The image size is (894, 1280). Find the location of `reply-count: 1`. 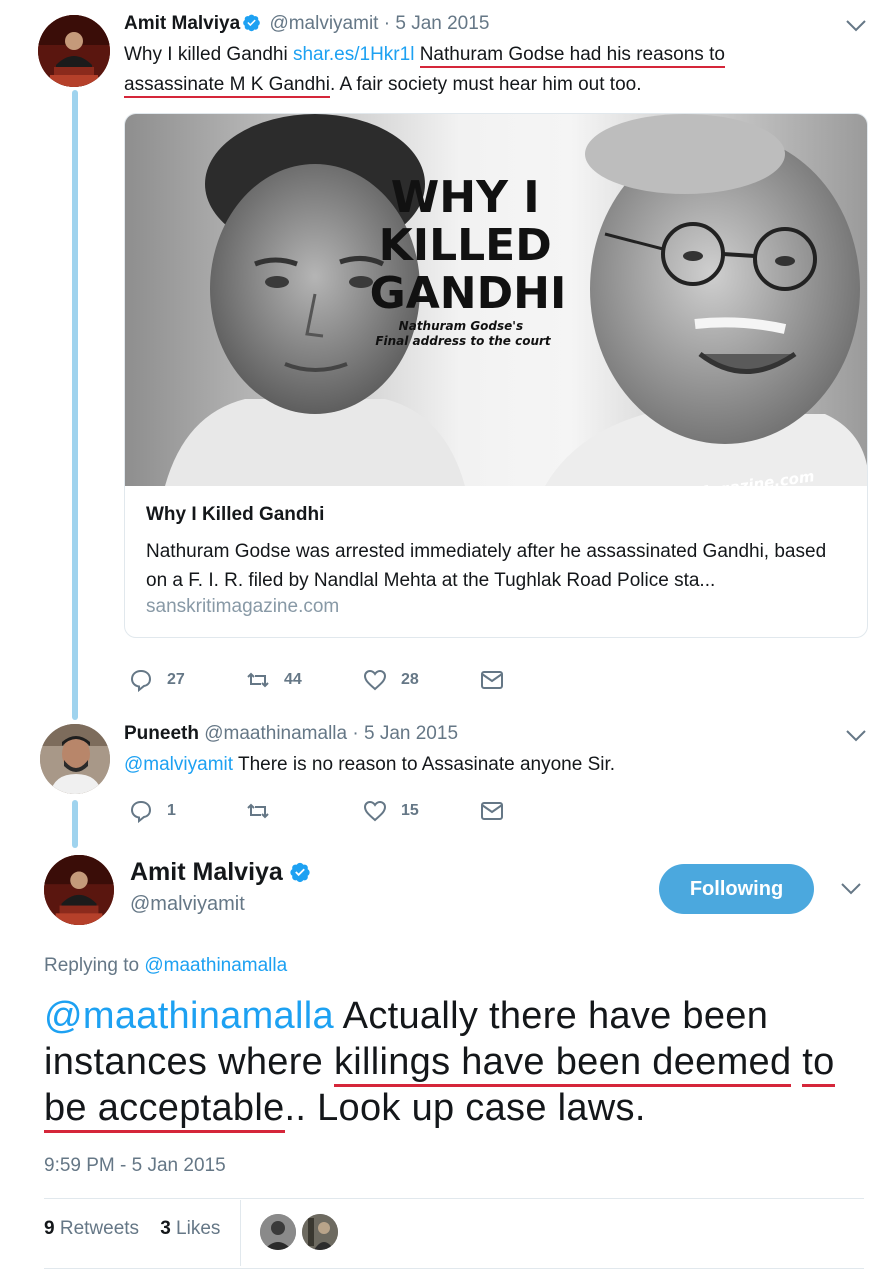

reply-count: 1 is located at coordinates (171, 810).